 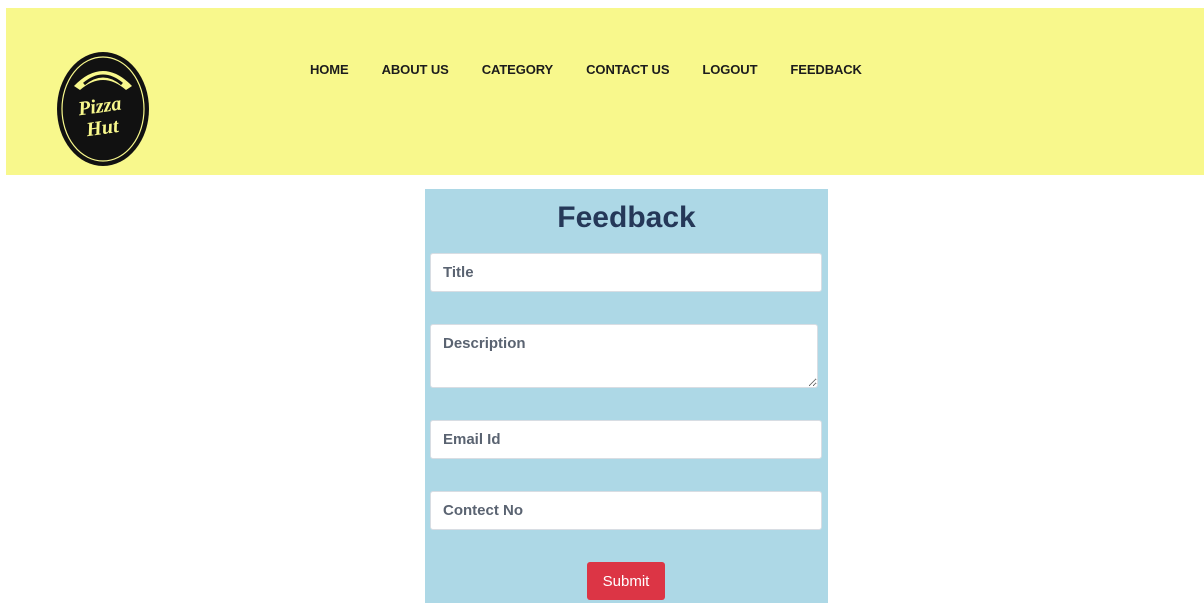 I want to click on email-input, so click(x=626, y=439).